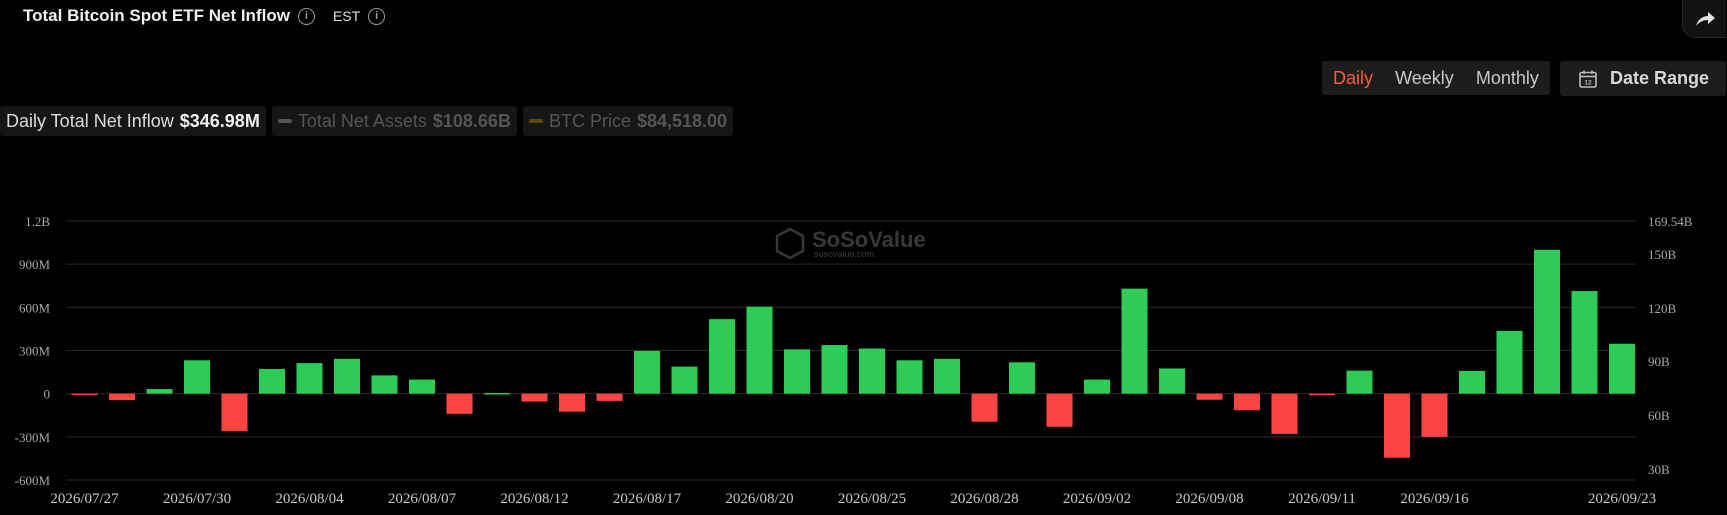 The width and height of the screenshot is (1727, 515). I want to click on watermark-logo-icon, so click(790, 243).